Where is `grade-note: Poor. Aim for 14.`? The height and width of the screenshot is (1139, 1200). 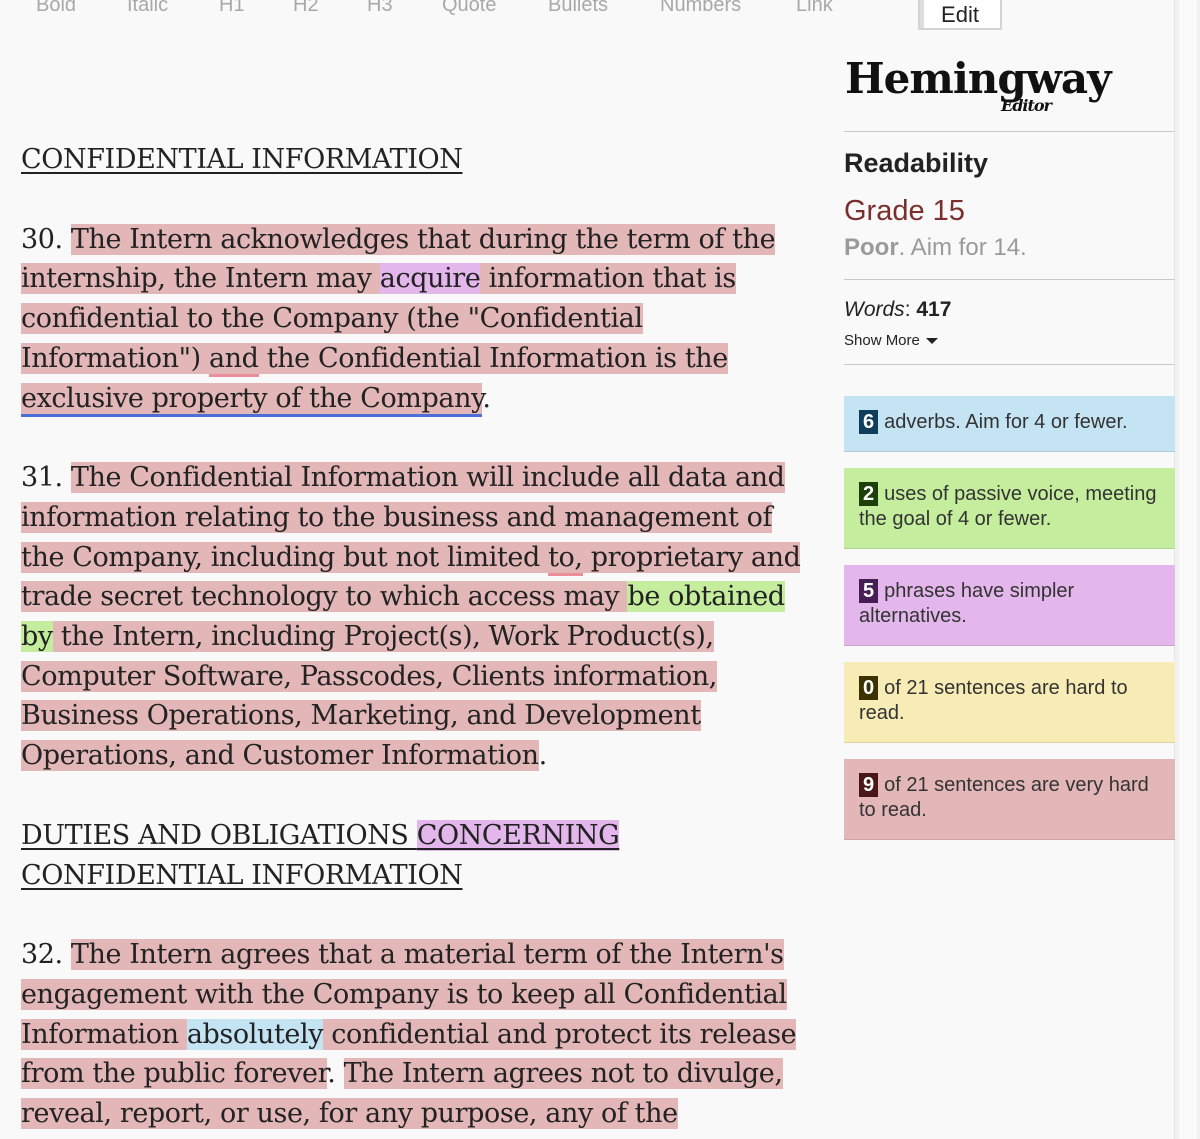
grade-note: Poor. Aim for 14. is located at coordinates (1009, 248).